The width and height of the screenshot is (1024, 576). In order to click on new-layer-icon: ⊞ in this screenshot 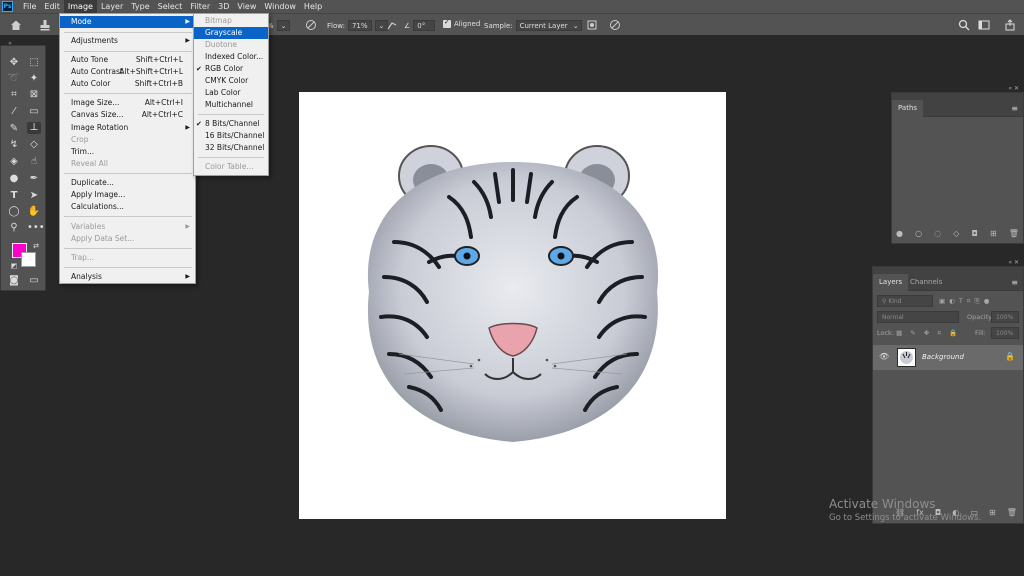, I will do `click(992, 512)`.